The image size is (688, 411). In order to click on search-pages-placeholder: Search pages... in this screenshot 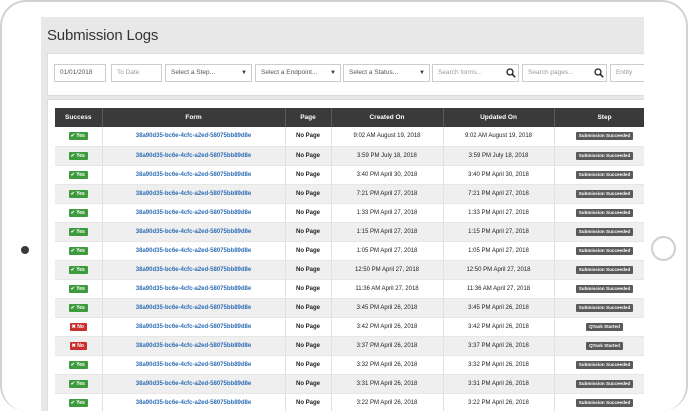, I will do `click(551, 72)`.